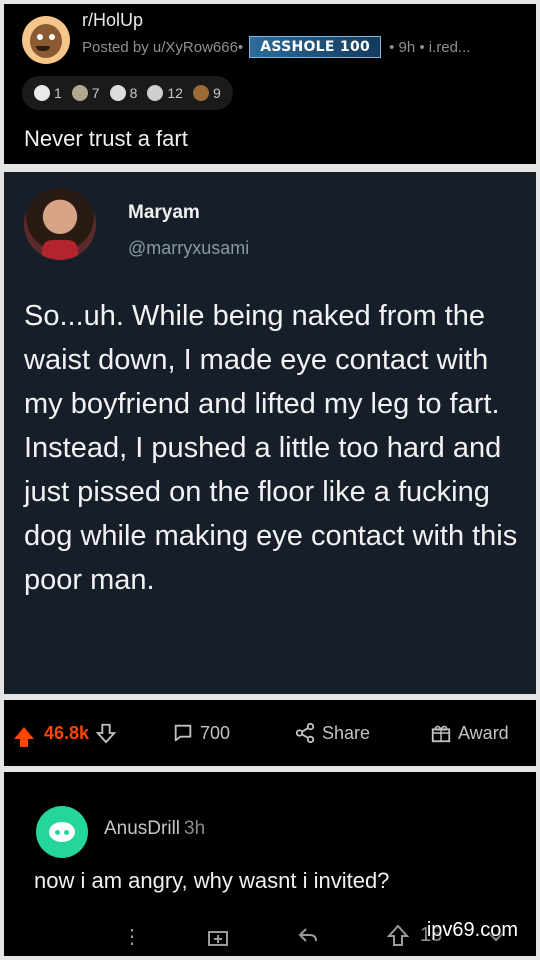 This screenshot has height=960, width=540. What do you see at coordinates (315, 47) in the screenshot?
I see `user-flair: ASSHOLE 100` at bounding box center [315, 47].